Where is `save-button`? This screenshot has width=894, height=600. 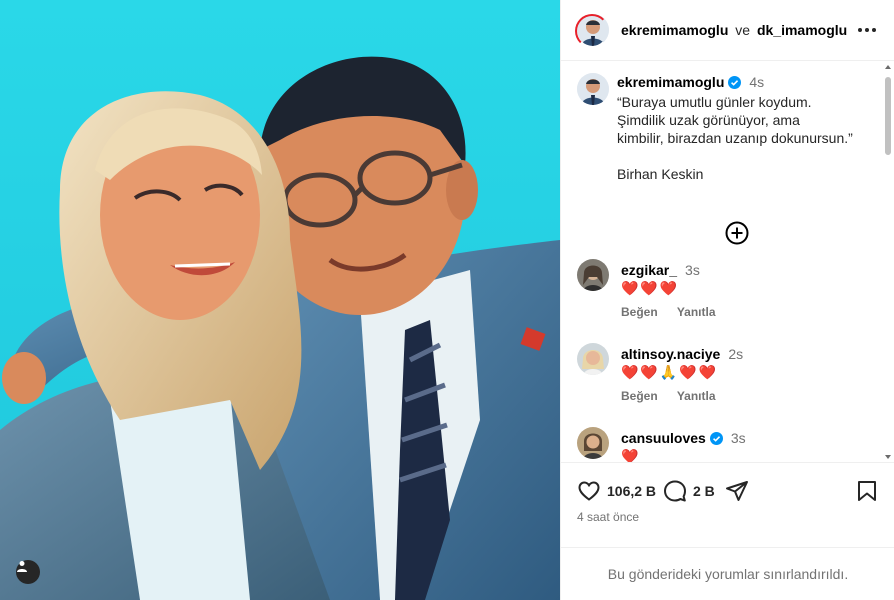 save-button is located at coordinates (870, 491).